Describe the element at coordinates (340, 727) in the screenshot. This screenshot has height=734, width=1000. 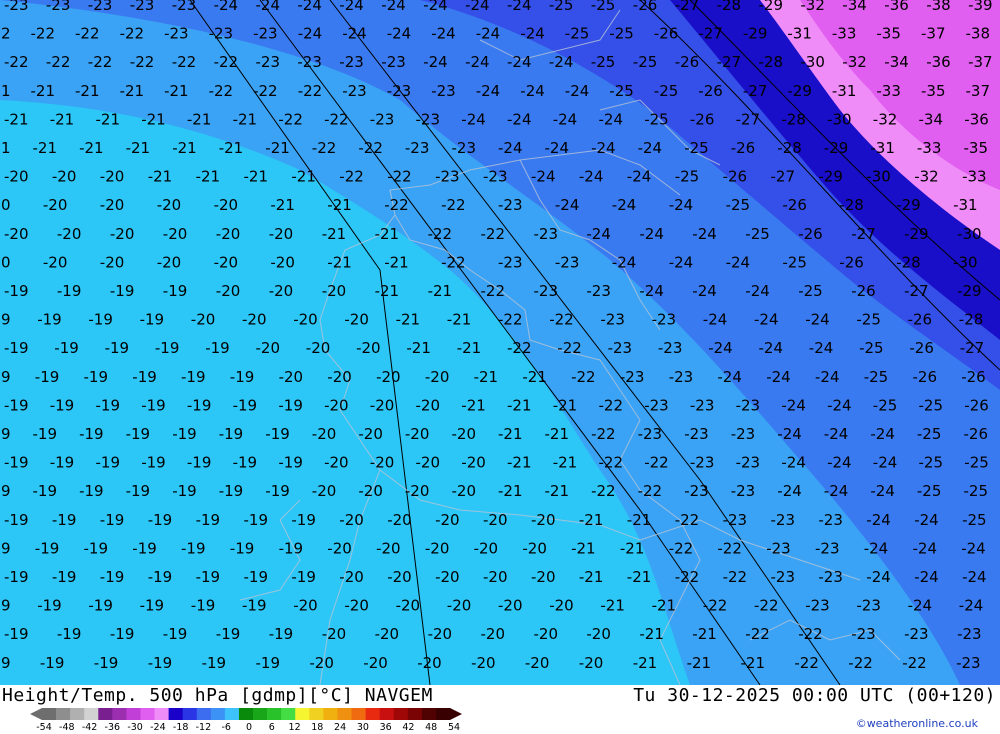
I see `scale-tick-label: 24` at that location.